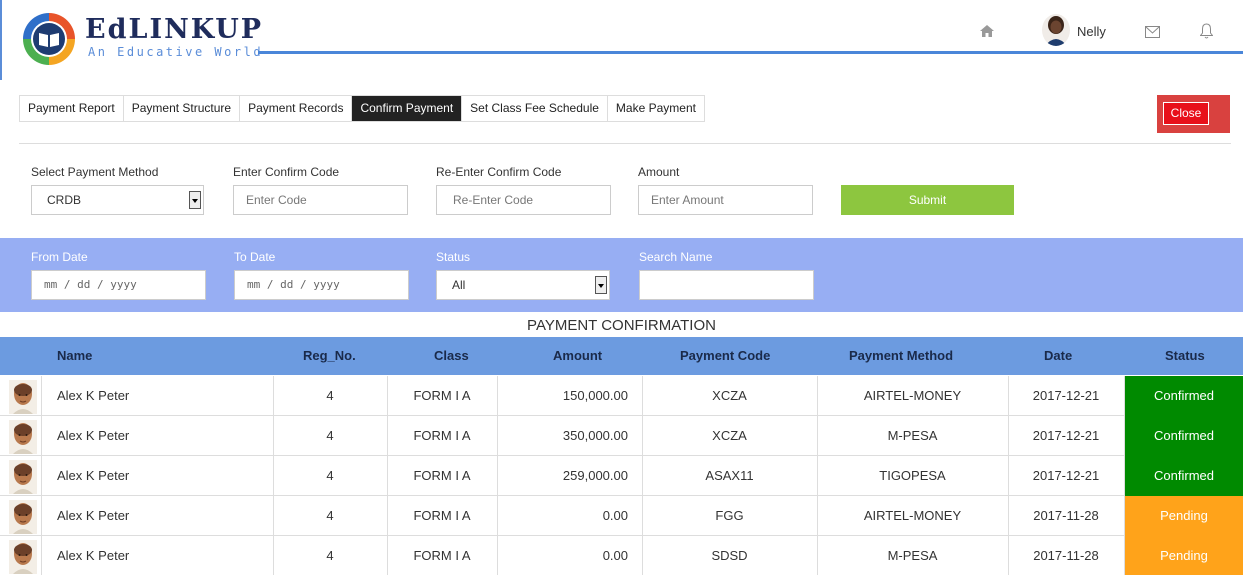 The height and width of the screenshot is (575, 1243). What do you see at coordinates (286, 172) in the screenshot?
I see `confirm-code-label: Enter Confirm Code` at bounding box center [286, 172].